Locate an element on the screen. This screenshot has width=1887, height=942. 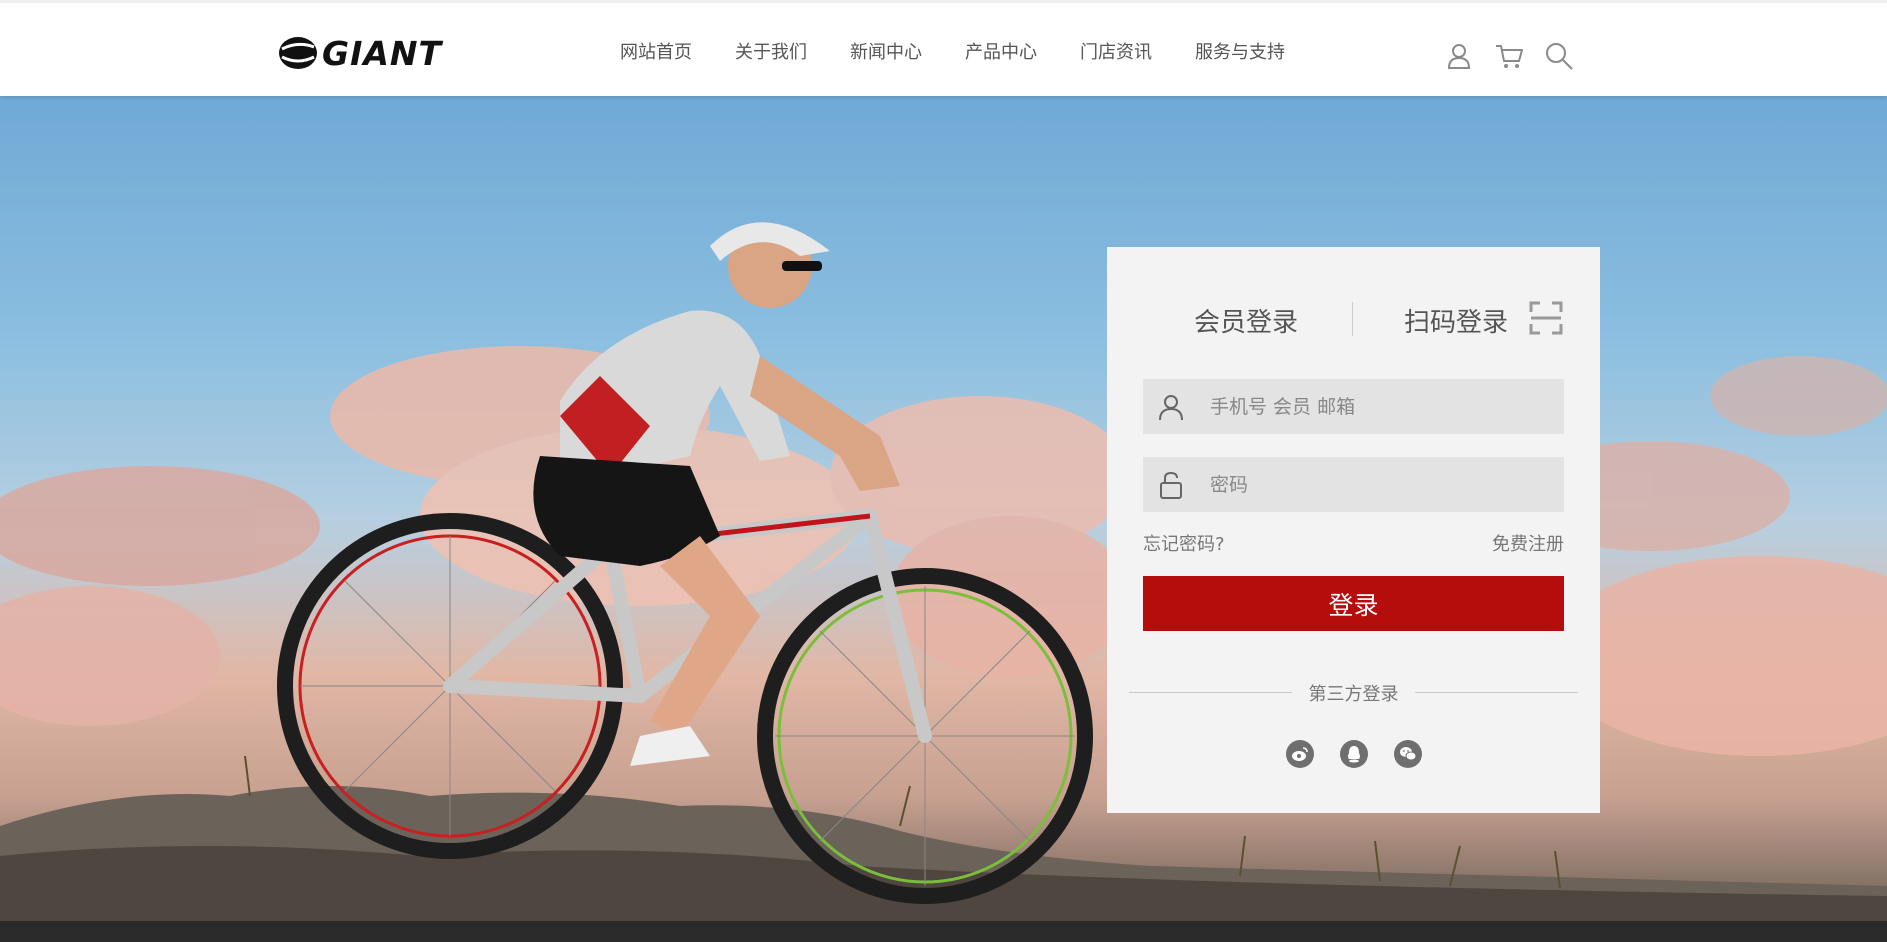
forgot-password-link: 忘记密码? is located at coordinates (1184, 543).